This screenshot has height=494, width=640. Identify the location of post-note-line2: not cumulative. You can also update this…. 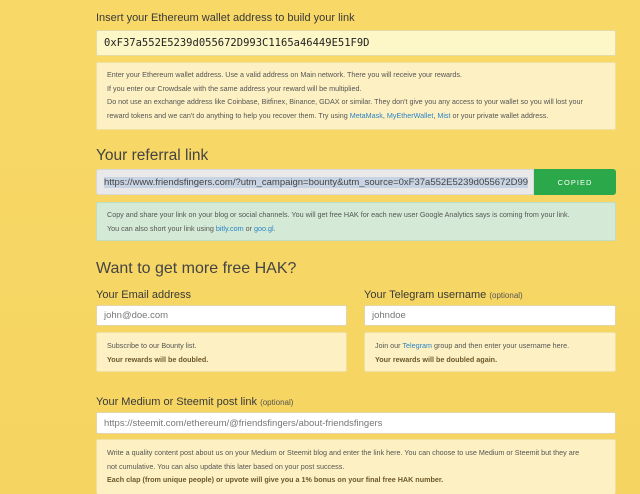
(226, 466).